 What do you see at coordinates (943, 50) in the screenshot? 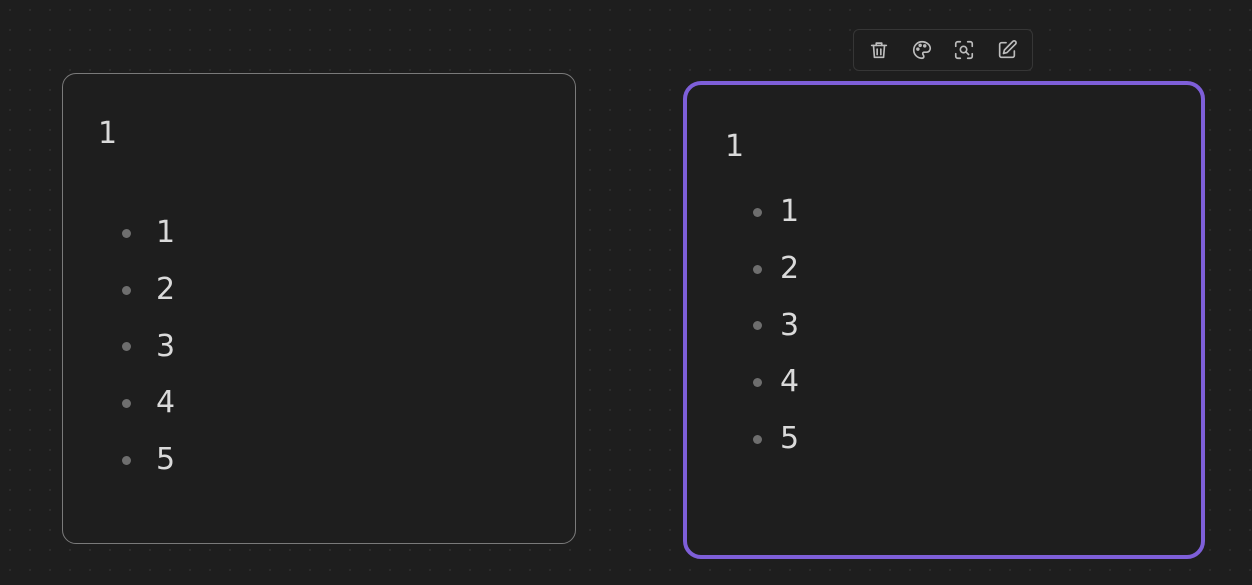
I see `card-toolbar` at bounding box center [943, 50].